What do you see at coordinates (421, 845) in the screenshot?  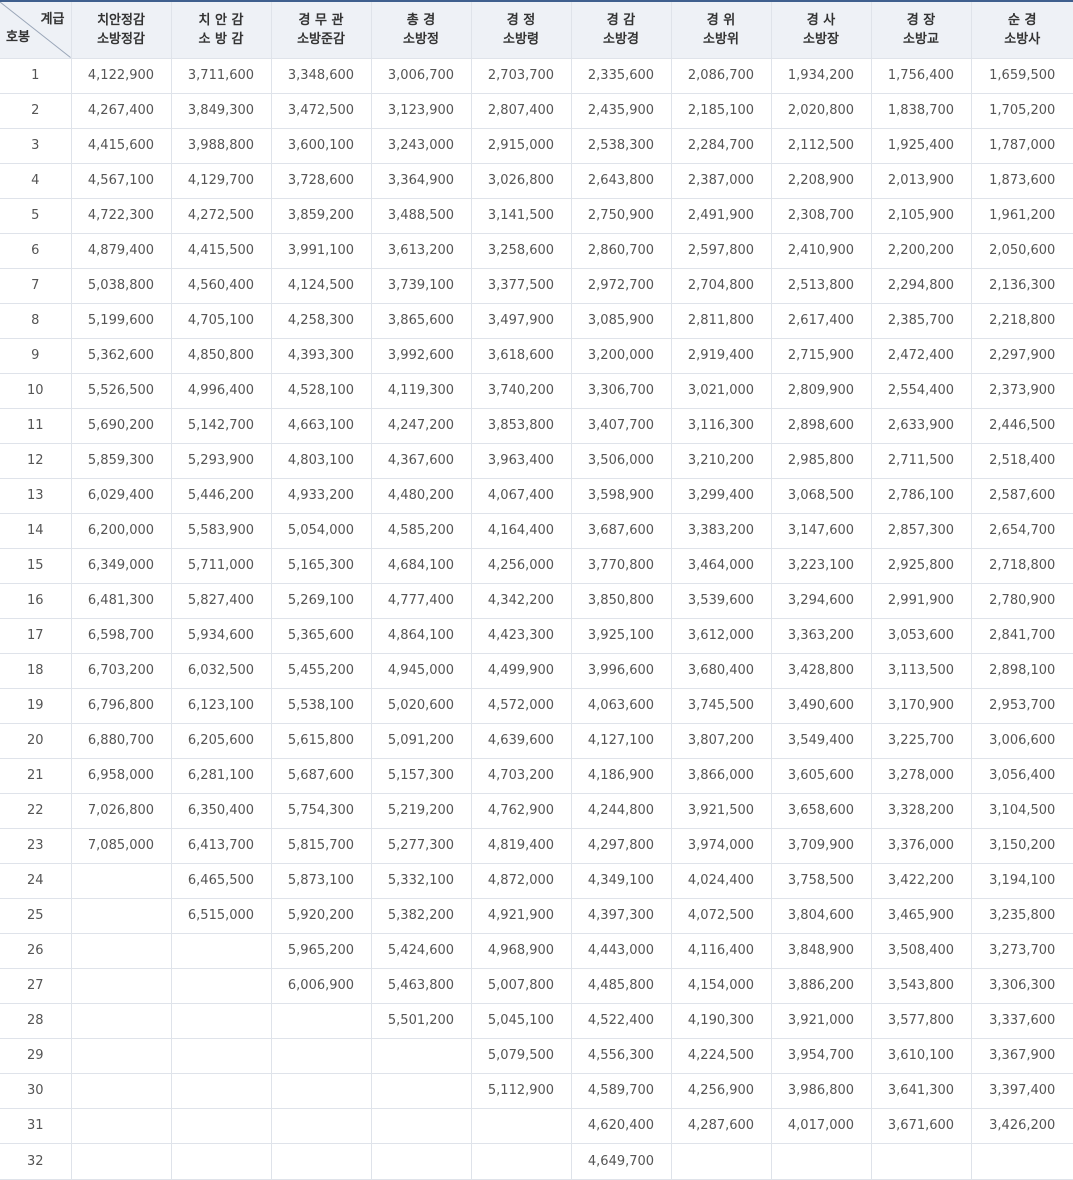 I see `salary-cell: 5,277,300` at bounding box center [421, 845].